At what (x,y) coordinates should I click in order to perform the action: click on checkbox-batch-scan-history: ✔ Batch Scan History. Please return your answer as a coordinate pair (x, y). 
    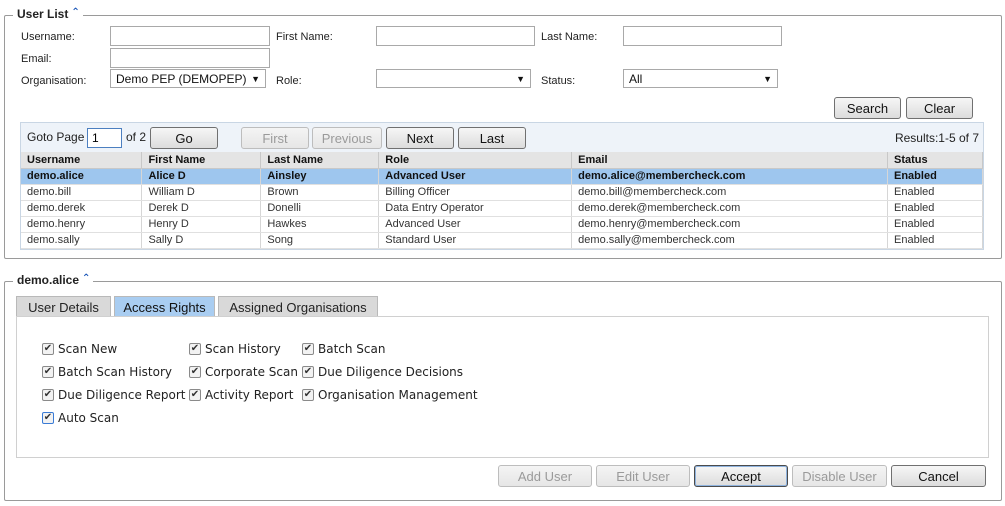
    Looking at the image, I should click on (107, 372).